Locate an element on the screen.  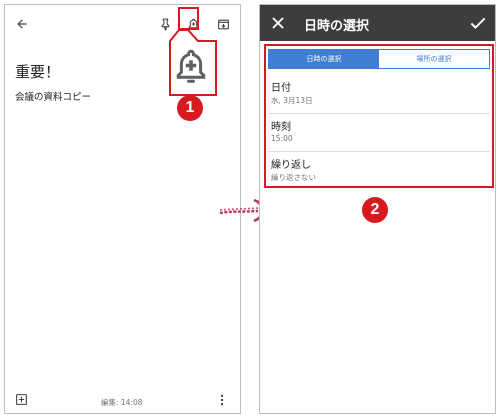
add-content-button is located at coordinates (21, 400).